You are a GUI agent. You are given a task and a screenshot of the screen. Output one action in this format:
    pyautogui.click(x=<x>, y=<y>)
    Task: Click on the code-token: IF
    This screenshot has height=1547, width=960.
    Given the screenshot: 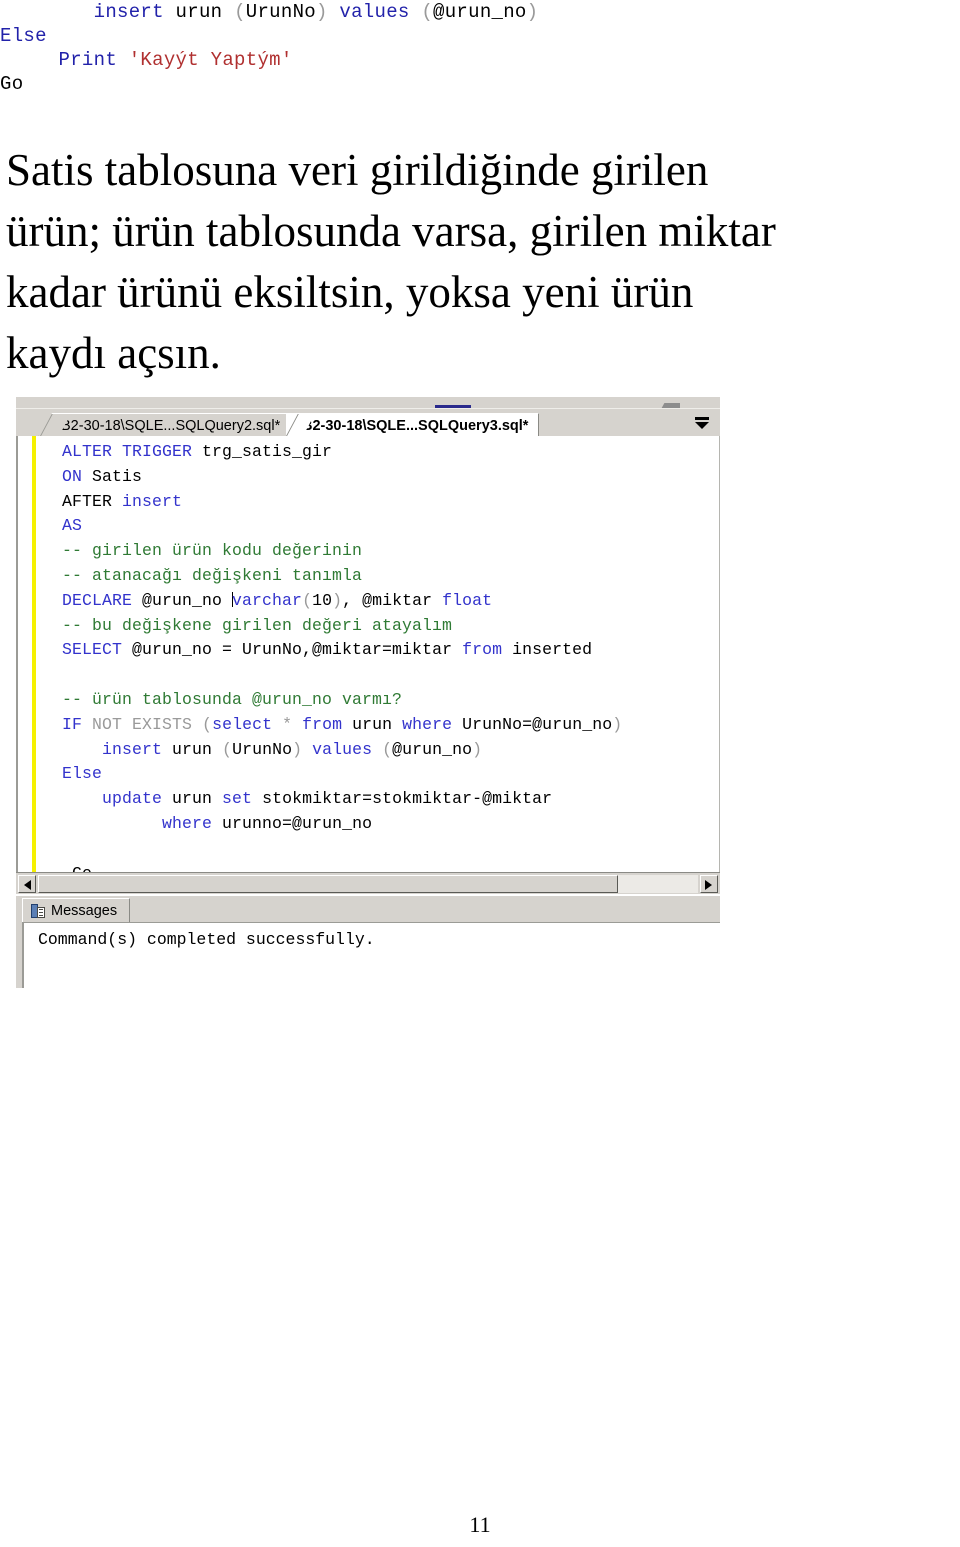 What is the action you would take?
    pyautogui.click(x=72, y=724)
    